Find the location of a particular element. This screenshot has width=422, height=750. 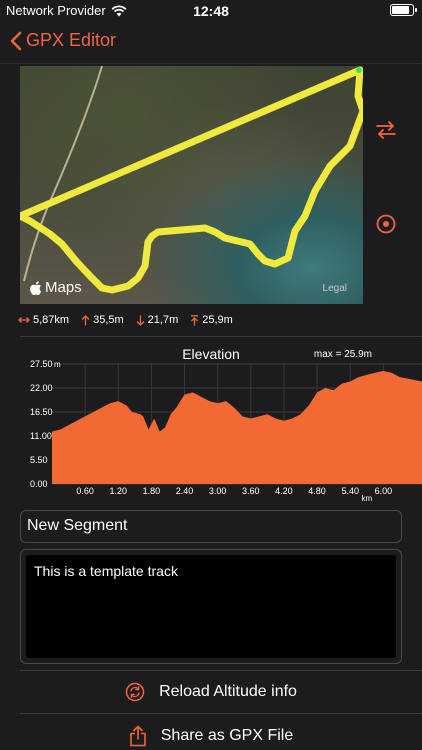

navigation-bar: GPX Editor is located at coordinates (211, 44).